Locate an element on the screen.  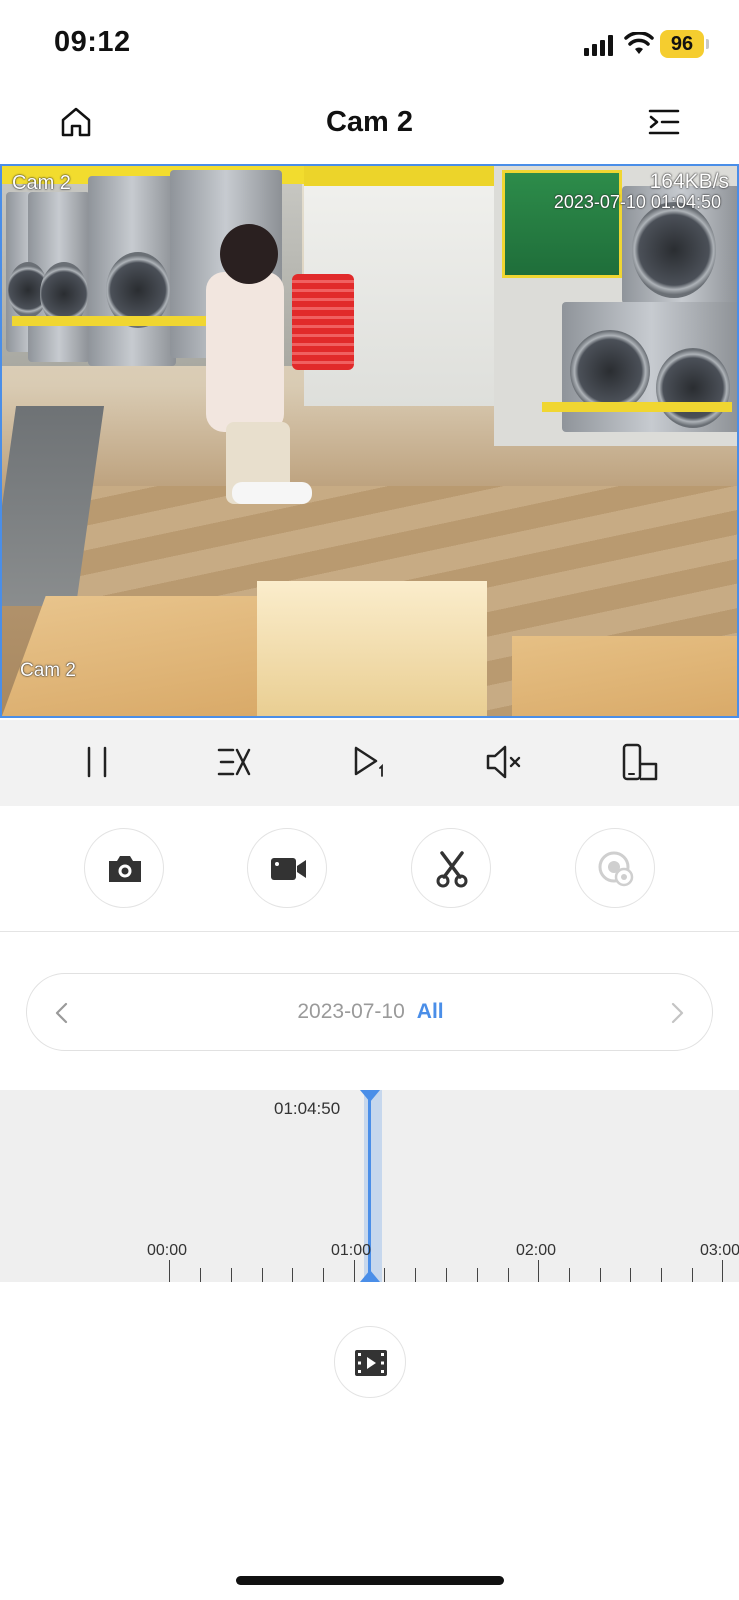
video-camera-name-bottom: Cam 2 is located at coordinates (48, 670).